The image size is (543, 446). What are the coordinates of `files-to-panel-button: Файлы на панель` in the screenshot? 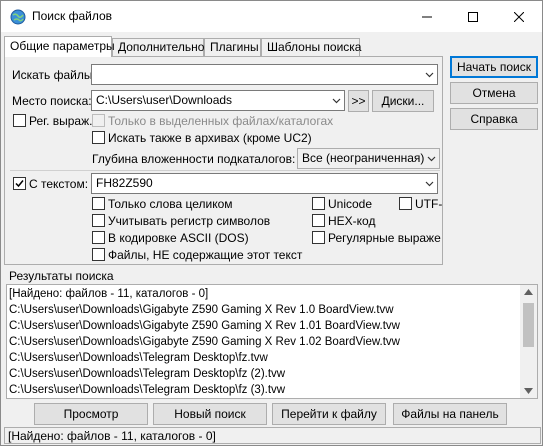 It's located at (450, 414).